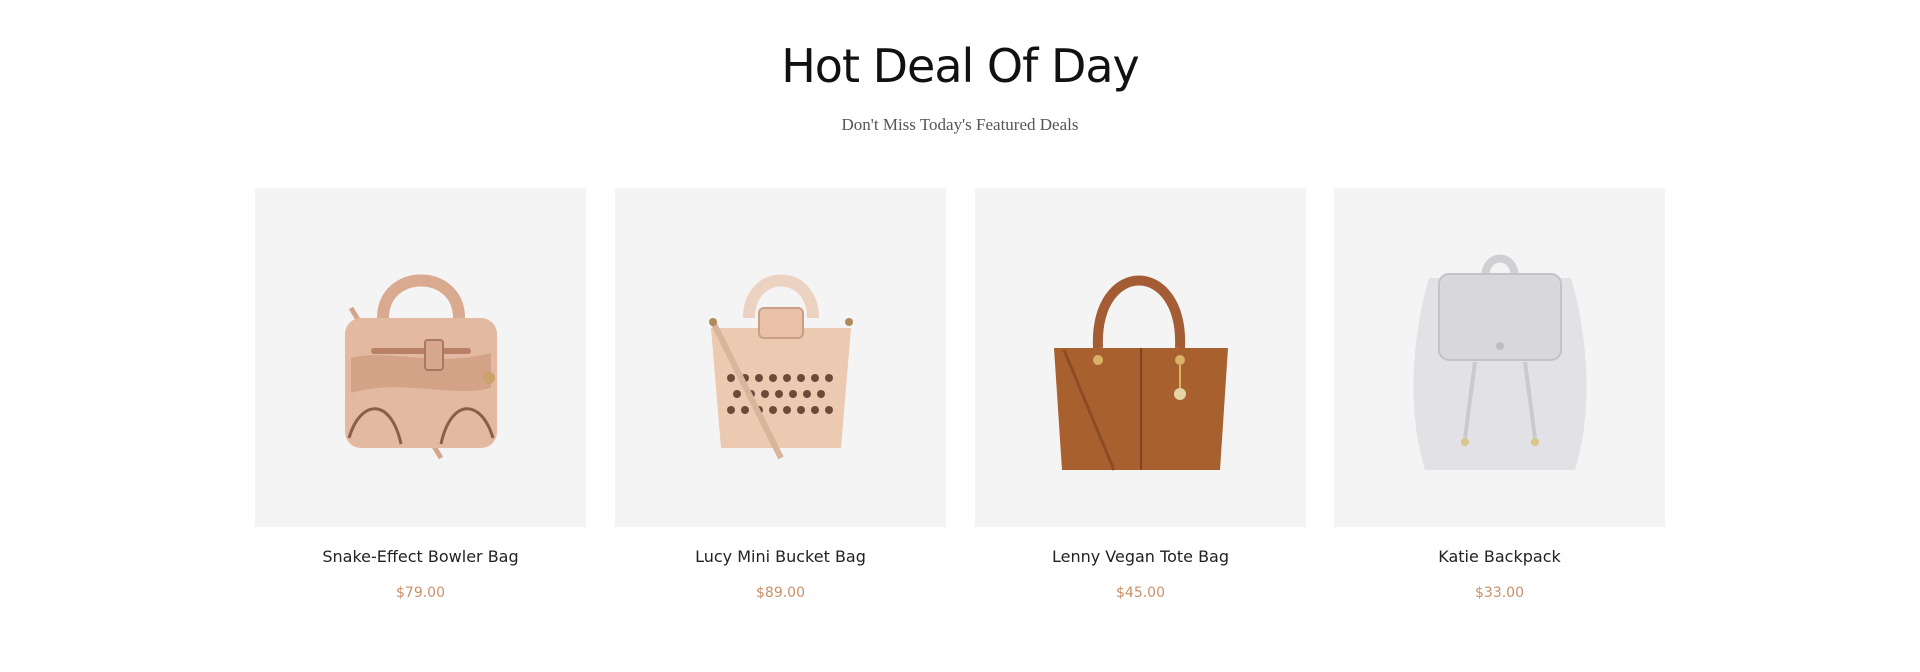 This screenshot has width=1920, height=672. What do you see at coordinates (780, 593) in the screenshot?
I see `product-price: $89.00` at bounding box center [780, 593].